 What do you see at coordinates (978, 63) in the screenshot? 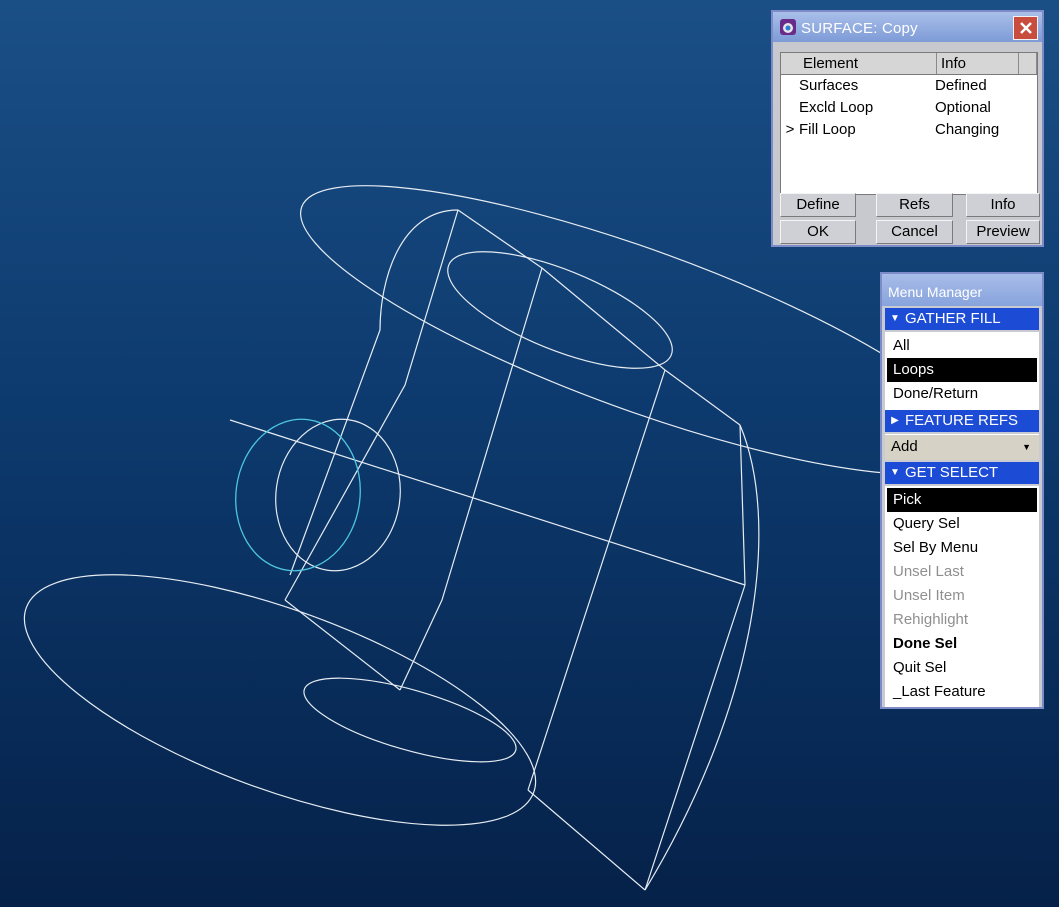
I see `column-header-info: Info` at bounding box center [978, 63].